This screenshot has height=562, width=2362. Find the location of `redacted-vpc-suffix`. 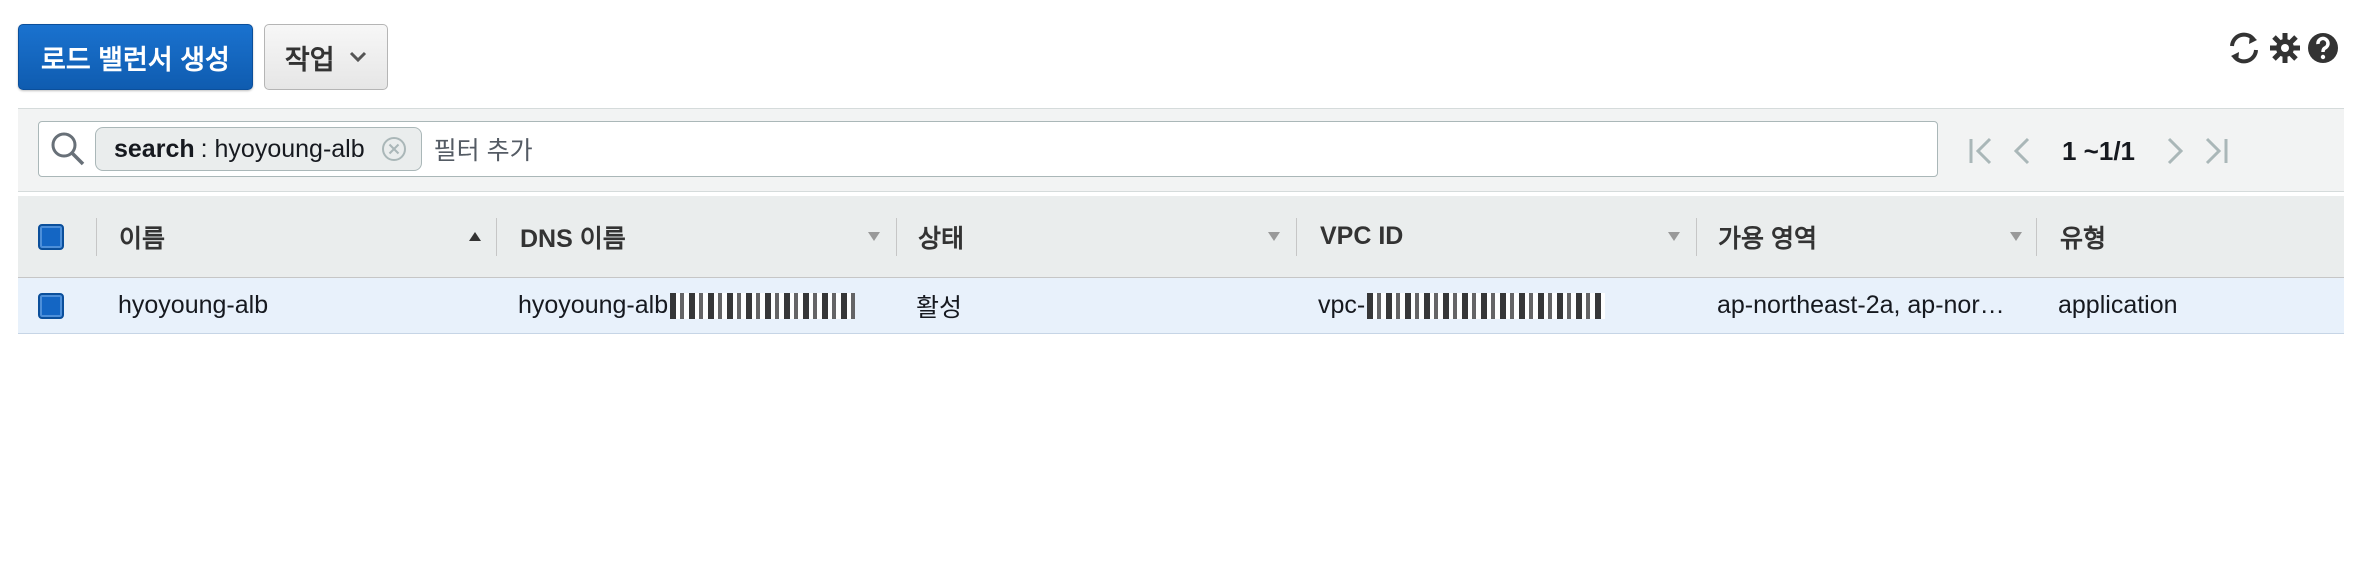

redacted-vpc-suffix is located at coordinates (1486, 305).